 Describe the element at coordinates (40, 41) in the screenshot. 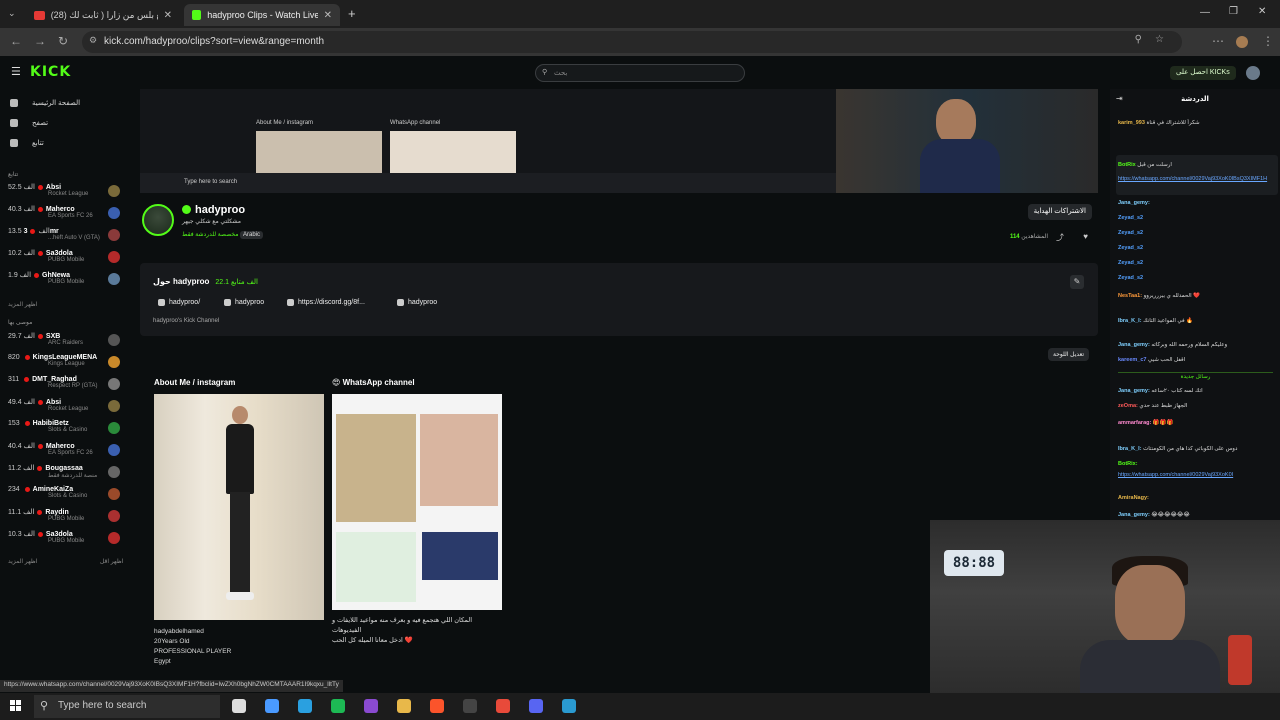

I see `forward-icon: →` at that location.